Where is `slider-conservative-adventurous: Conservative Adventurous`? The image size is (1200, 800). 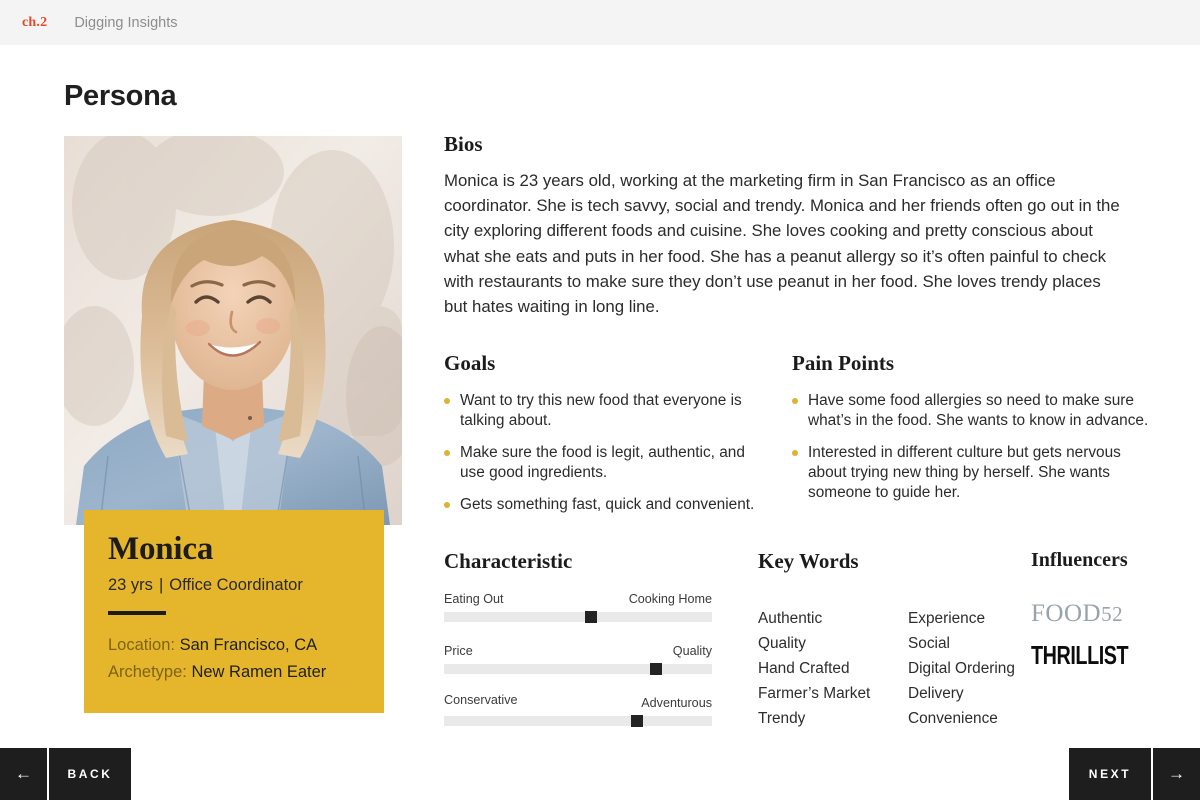
slider-conservative-adventurous: Conservative Adventurous is located at coordinates (578, 710).